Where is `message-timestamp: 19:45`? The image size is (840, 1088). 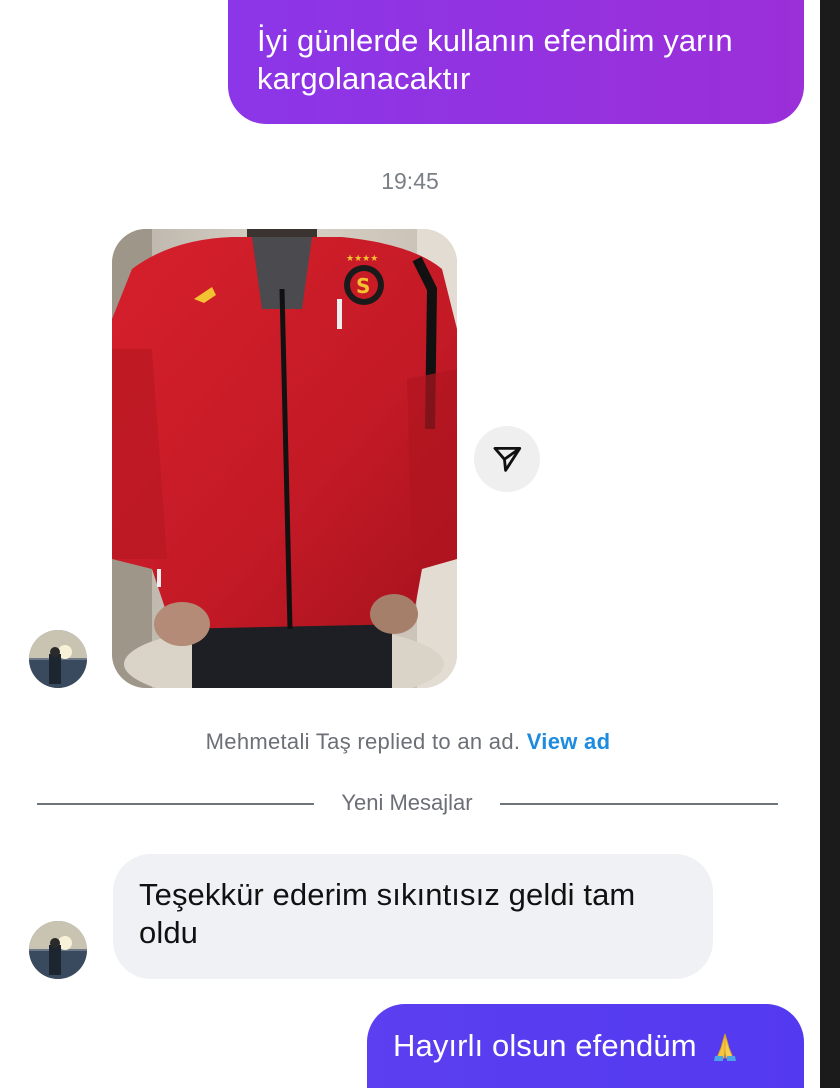
message-timestamp: 19:45 is located at coordinates (410, 181).